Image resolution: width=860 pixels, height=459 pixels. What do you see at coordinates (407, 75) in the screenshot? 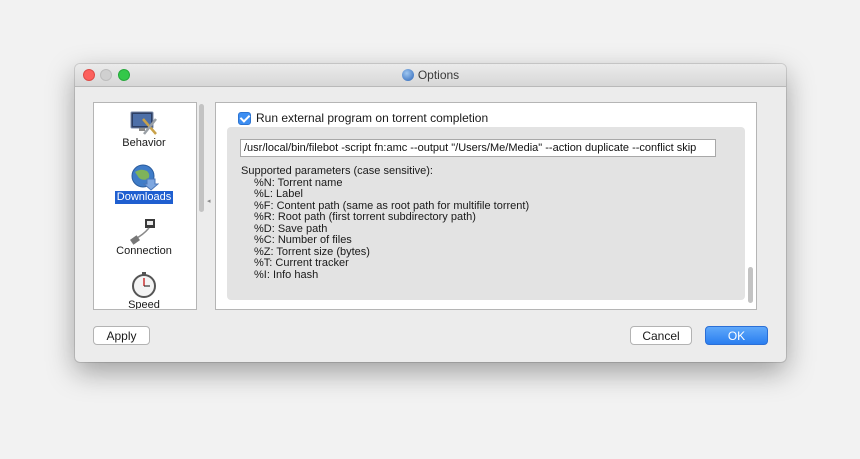
I see `app-icon` at bounding box center [407, 75].